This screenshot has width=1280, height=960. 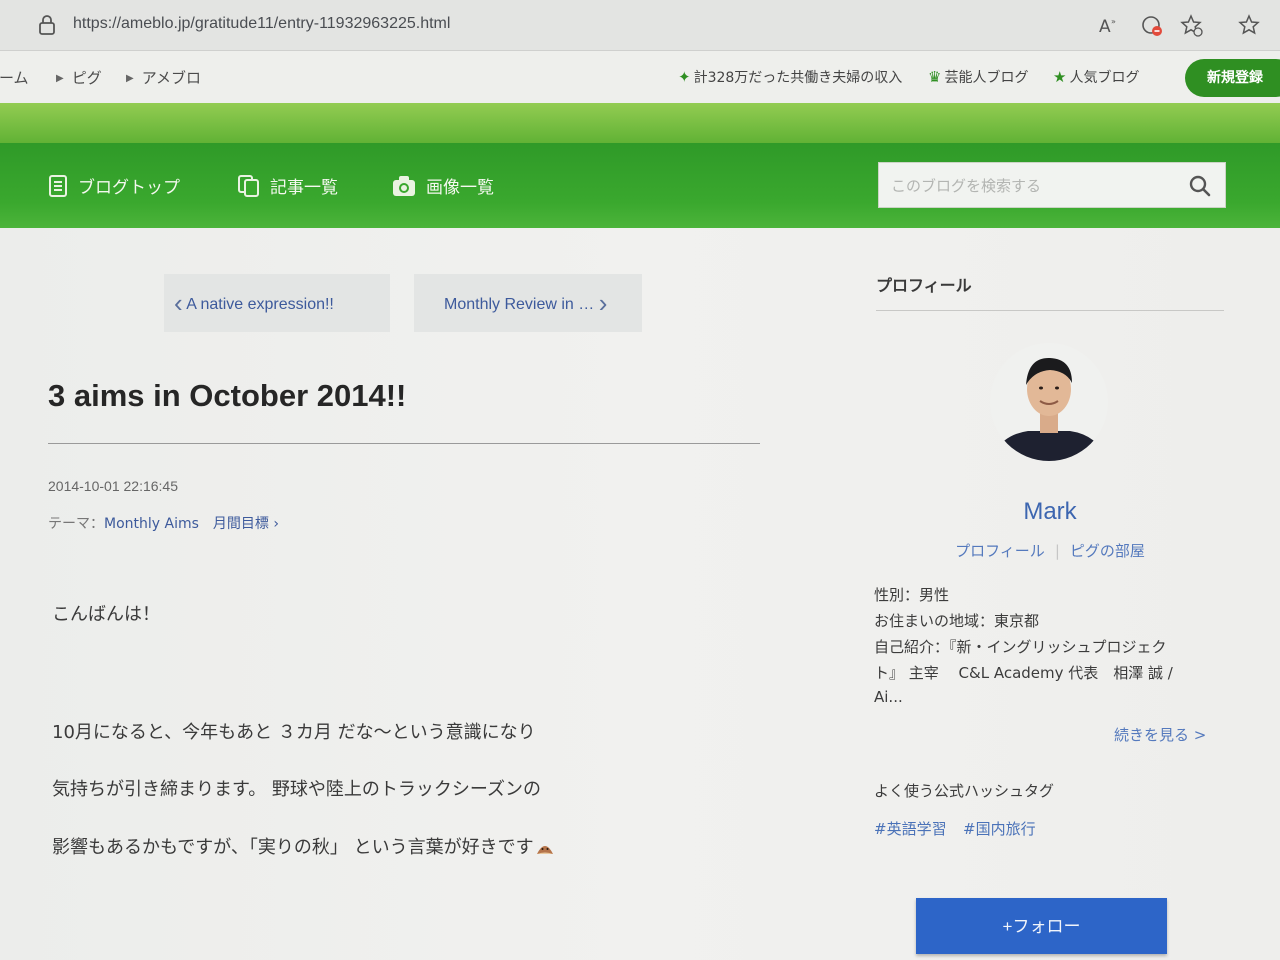 I want to click on star-icon: ★, so click(x=1060, y=77).